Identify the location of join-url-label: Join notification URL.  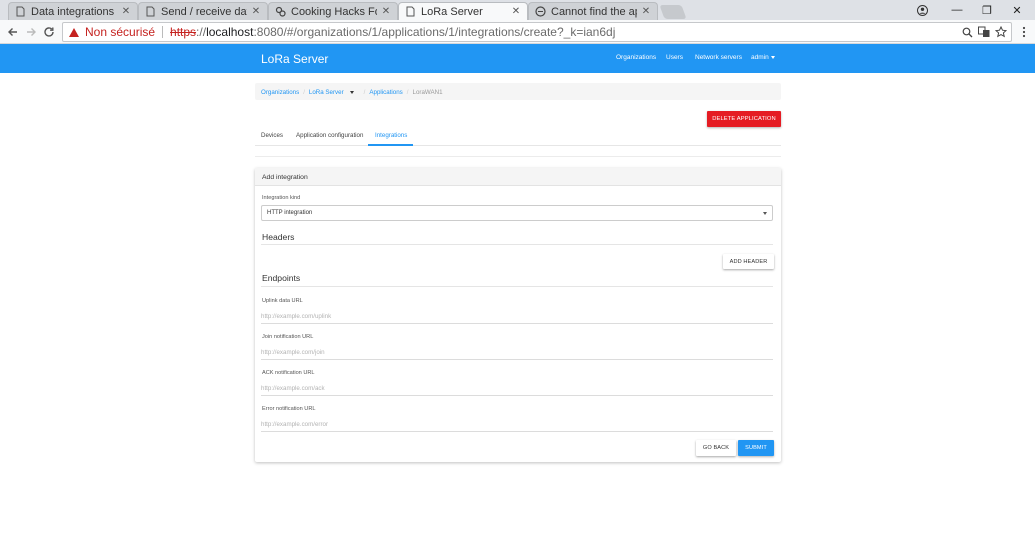
(288, 337).